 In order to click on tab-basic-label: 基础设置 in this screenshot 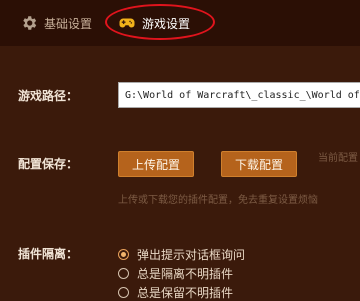, I will do `click(68, 23)`.